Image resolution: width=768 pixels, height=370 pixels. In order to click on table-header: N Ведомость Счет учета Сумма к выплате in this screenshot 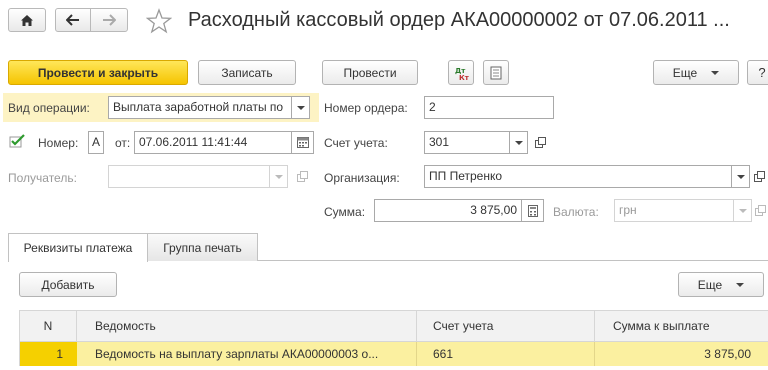, I will do `click(393, 326)`.